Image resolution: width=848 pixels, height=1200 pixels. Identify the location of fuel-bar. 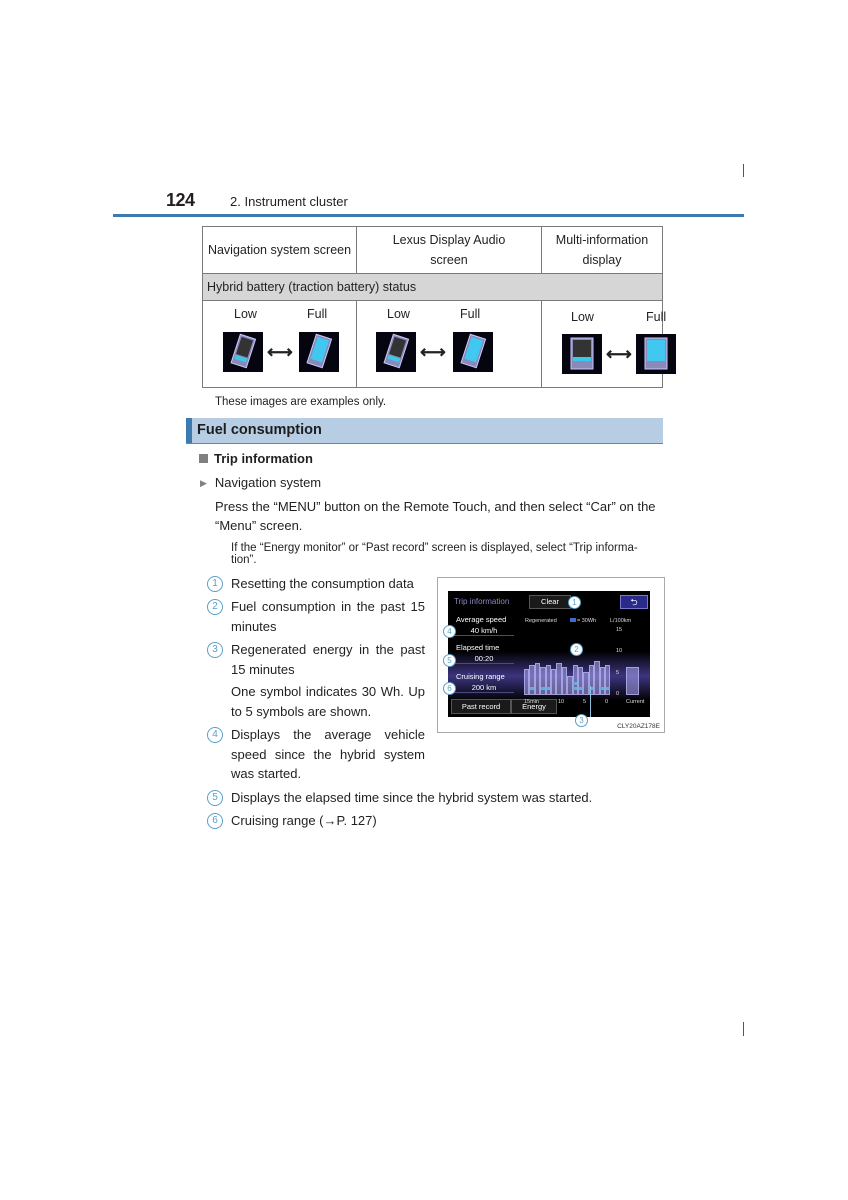
(608, 680).